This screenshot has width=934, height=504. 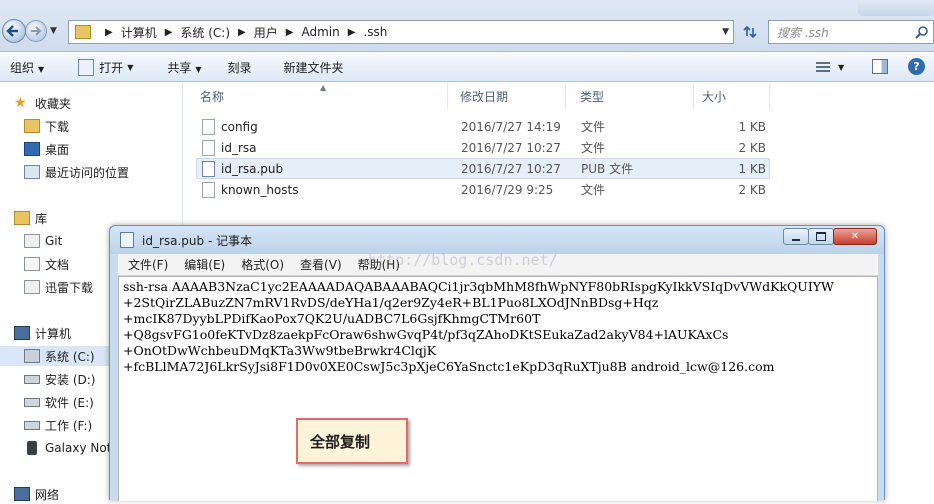 I want to click on search-placeholder: 搜索 .ssh, so click(x=803, y=32).